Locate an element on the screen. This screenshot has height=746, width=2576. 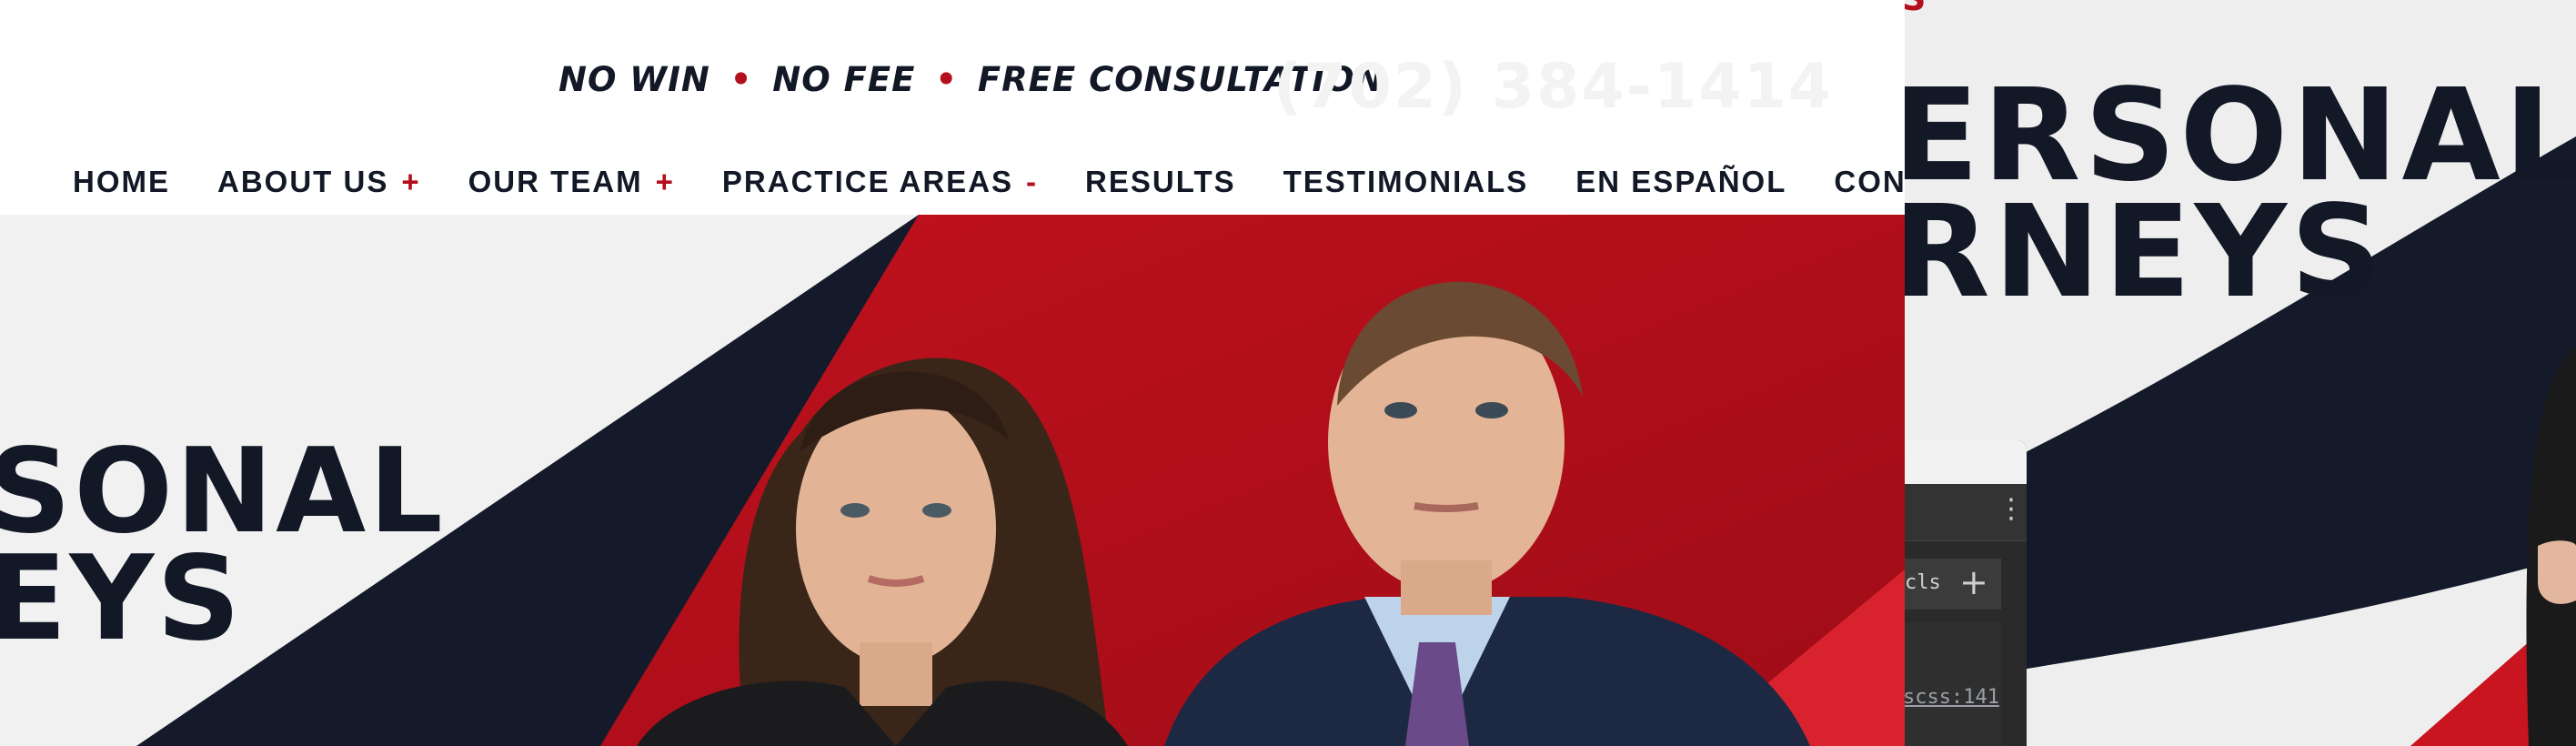
css-source-link: scss:141 is located at coordinates (1951, 697).